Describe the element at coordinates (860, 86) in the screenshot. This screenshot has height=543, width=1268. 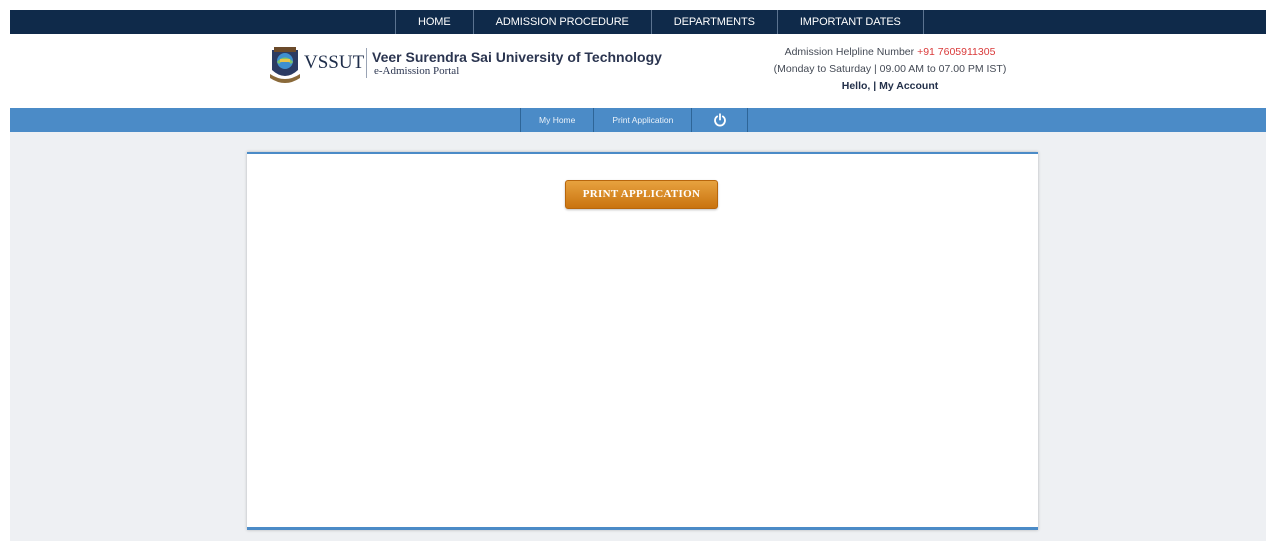
I see `greeting-text: Hello, |` at that location.